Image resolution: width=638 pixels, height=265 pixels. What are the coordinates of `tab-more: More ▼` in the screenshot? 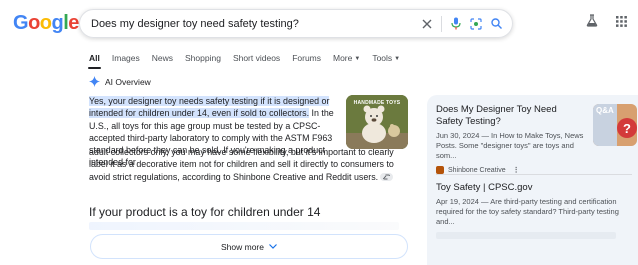 It's located at (346, 58).